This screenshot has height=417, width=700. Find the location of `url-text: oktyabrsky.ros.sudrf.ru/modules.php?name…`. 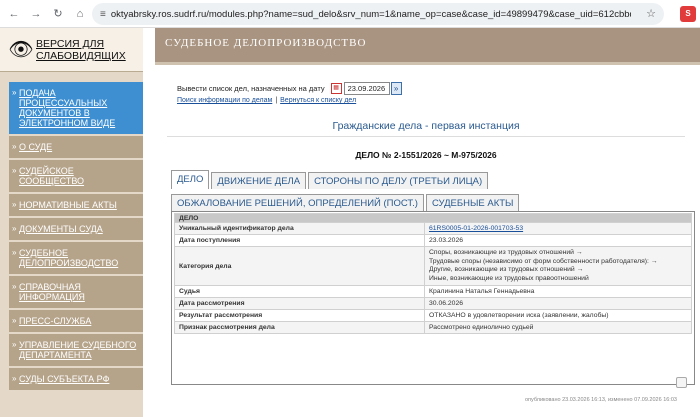

url-text: oktyabrsky.ros.sudrf.ru/modules.php?name… is located at coordinates (371, 14).